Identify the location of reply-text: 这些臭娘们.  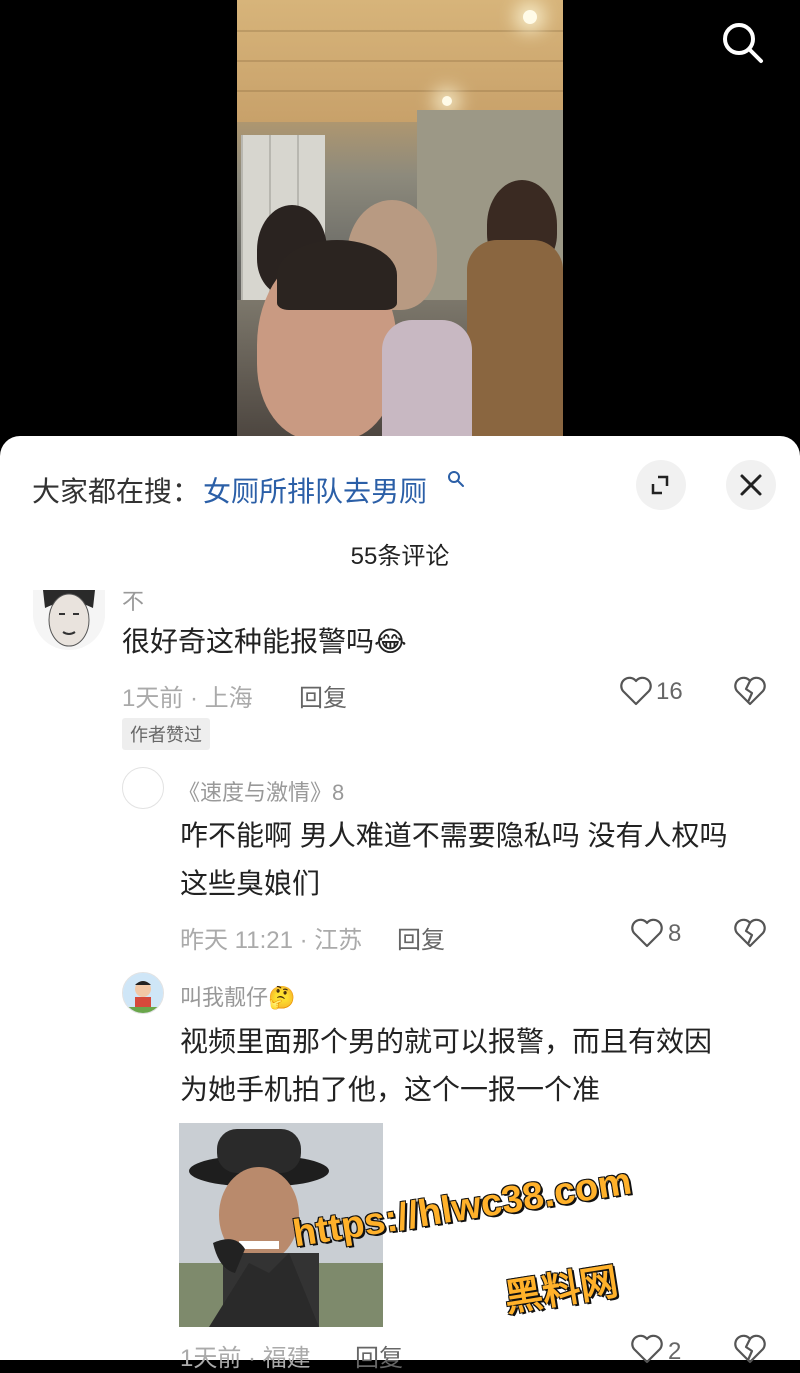
(250, 883).